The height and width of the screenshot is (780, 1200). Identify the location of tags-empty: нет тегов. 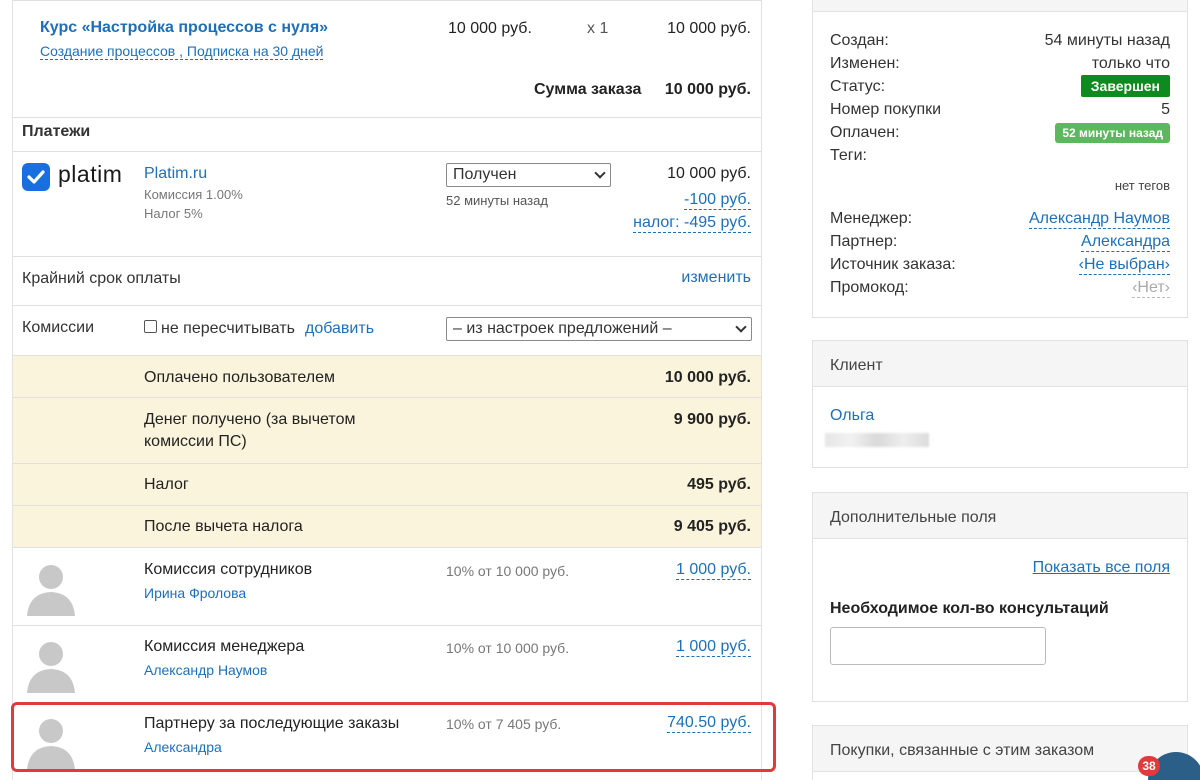
(1142, 185).